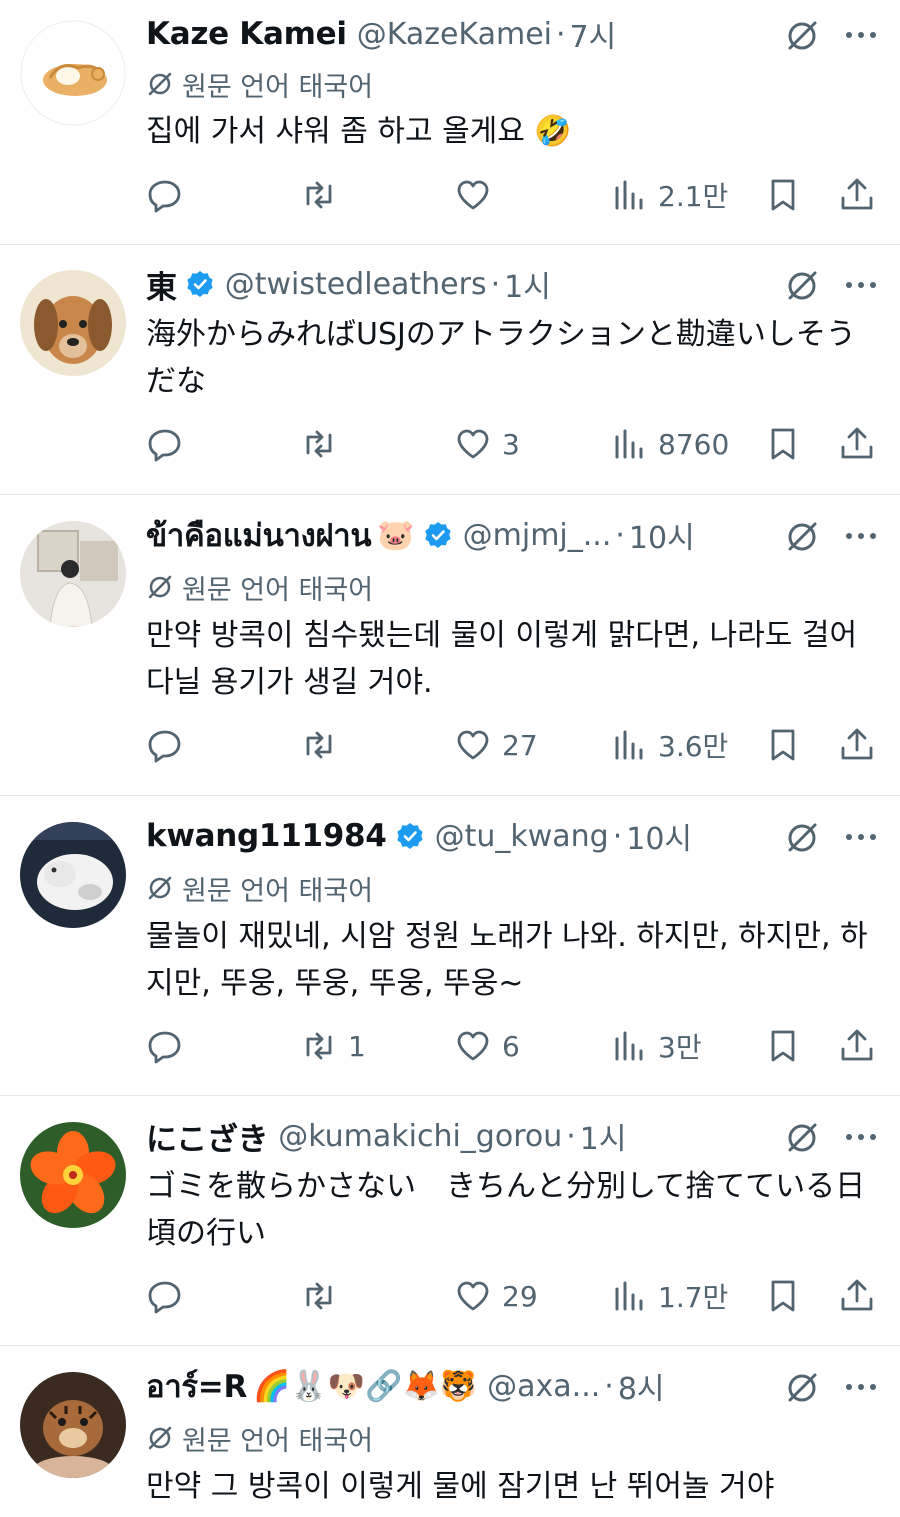  Describe the element at coordinates (359, 131) in the screenshot. I see `tweet-text: 집에 가서 샤워 좀 하고 올게요 🤣` at that location.